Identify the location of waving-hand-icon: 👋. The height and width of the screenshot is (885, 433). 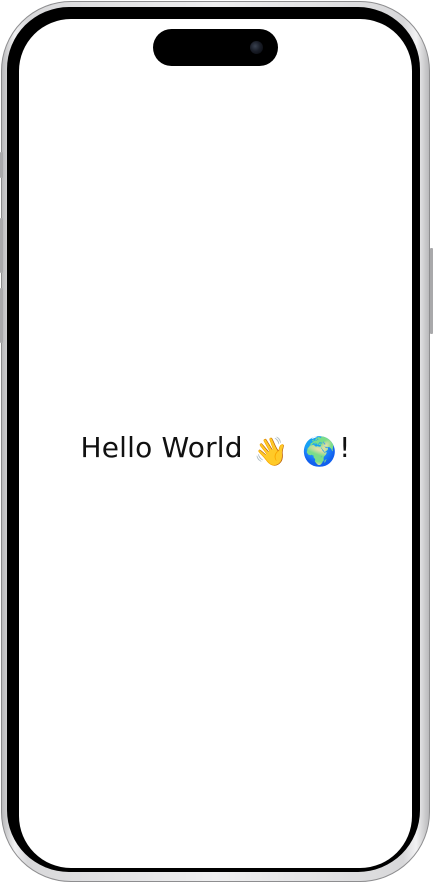
(271, 451).